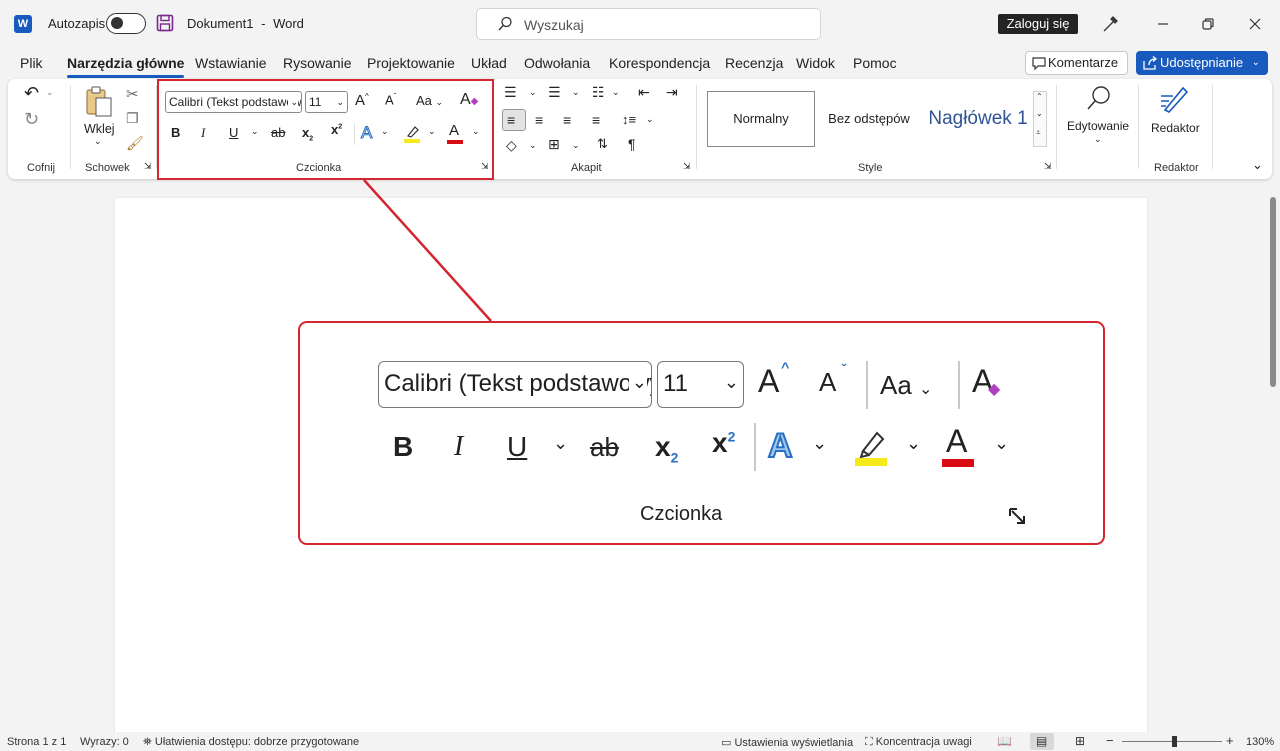  What do you see at coordinates (1260, 742) in the screenshot?
I see `zoom-level: 130%` at bounding box center [1260, 742].